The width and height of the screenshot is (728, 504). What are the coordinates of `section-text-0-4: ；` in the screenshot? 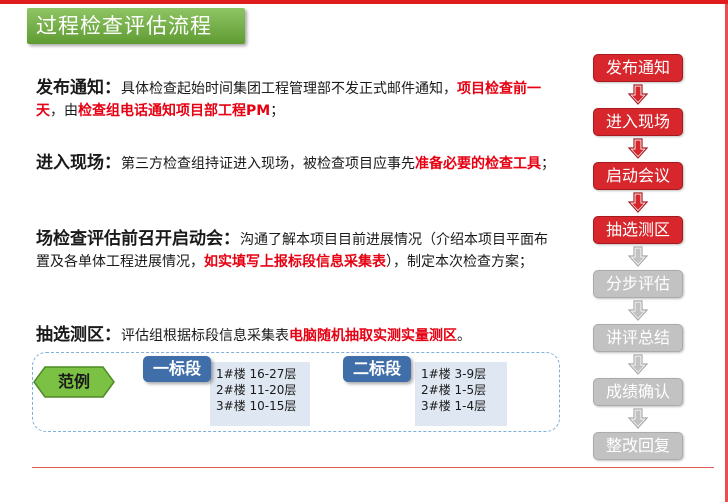 It's located at (277, 111).